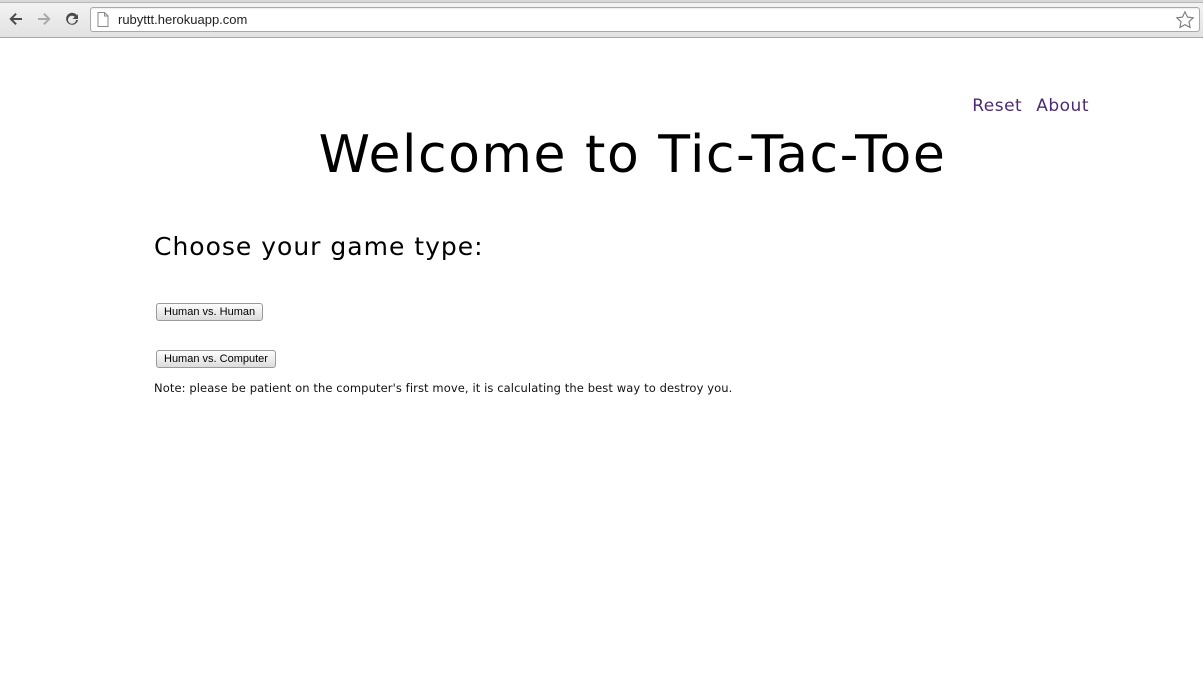 This screenshot has width=1203, height=683. Describe the element at coordinates (645, 19) in the screenshot. I see `address-bar: rubyttt.herokuapp.com` at that location.